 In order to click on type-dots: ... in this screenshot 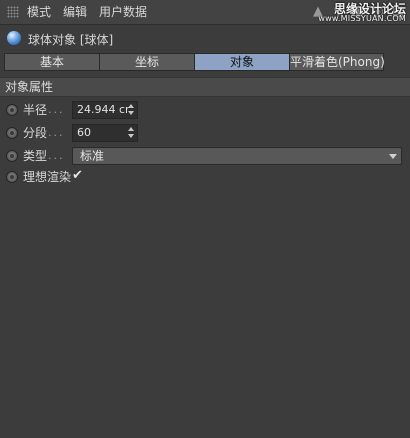, I will do `click(56, 155)`.